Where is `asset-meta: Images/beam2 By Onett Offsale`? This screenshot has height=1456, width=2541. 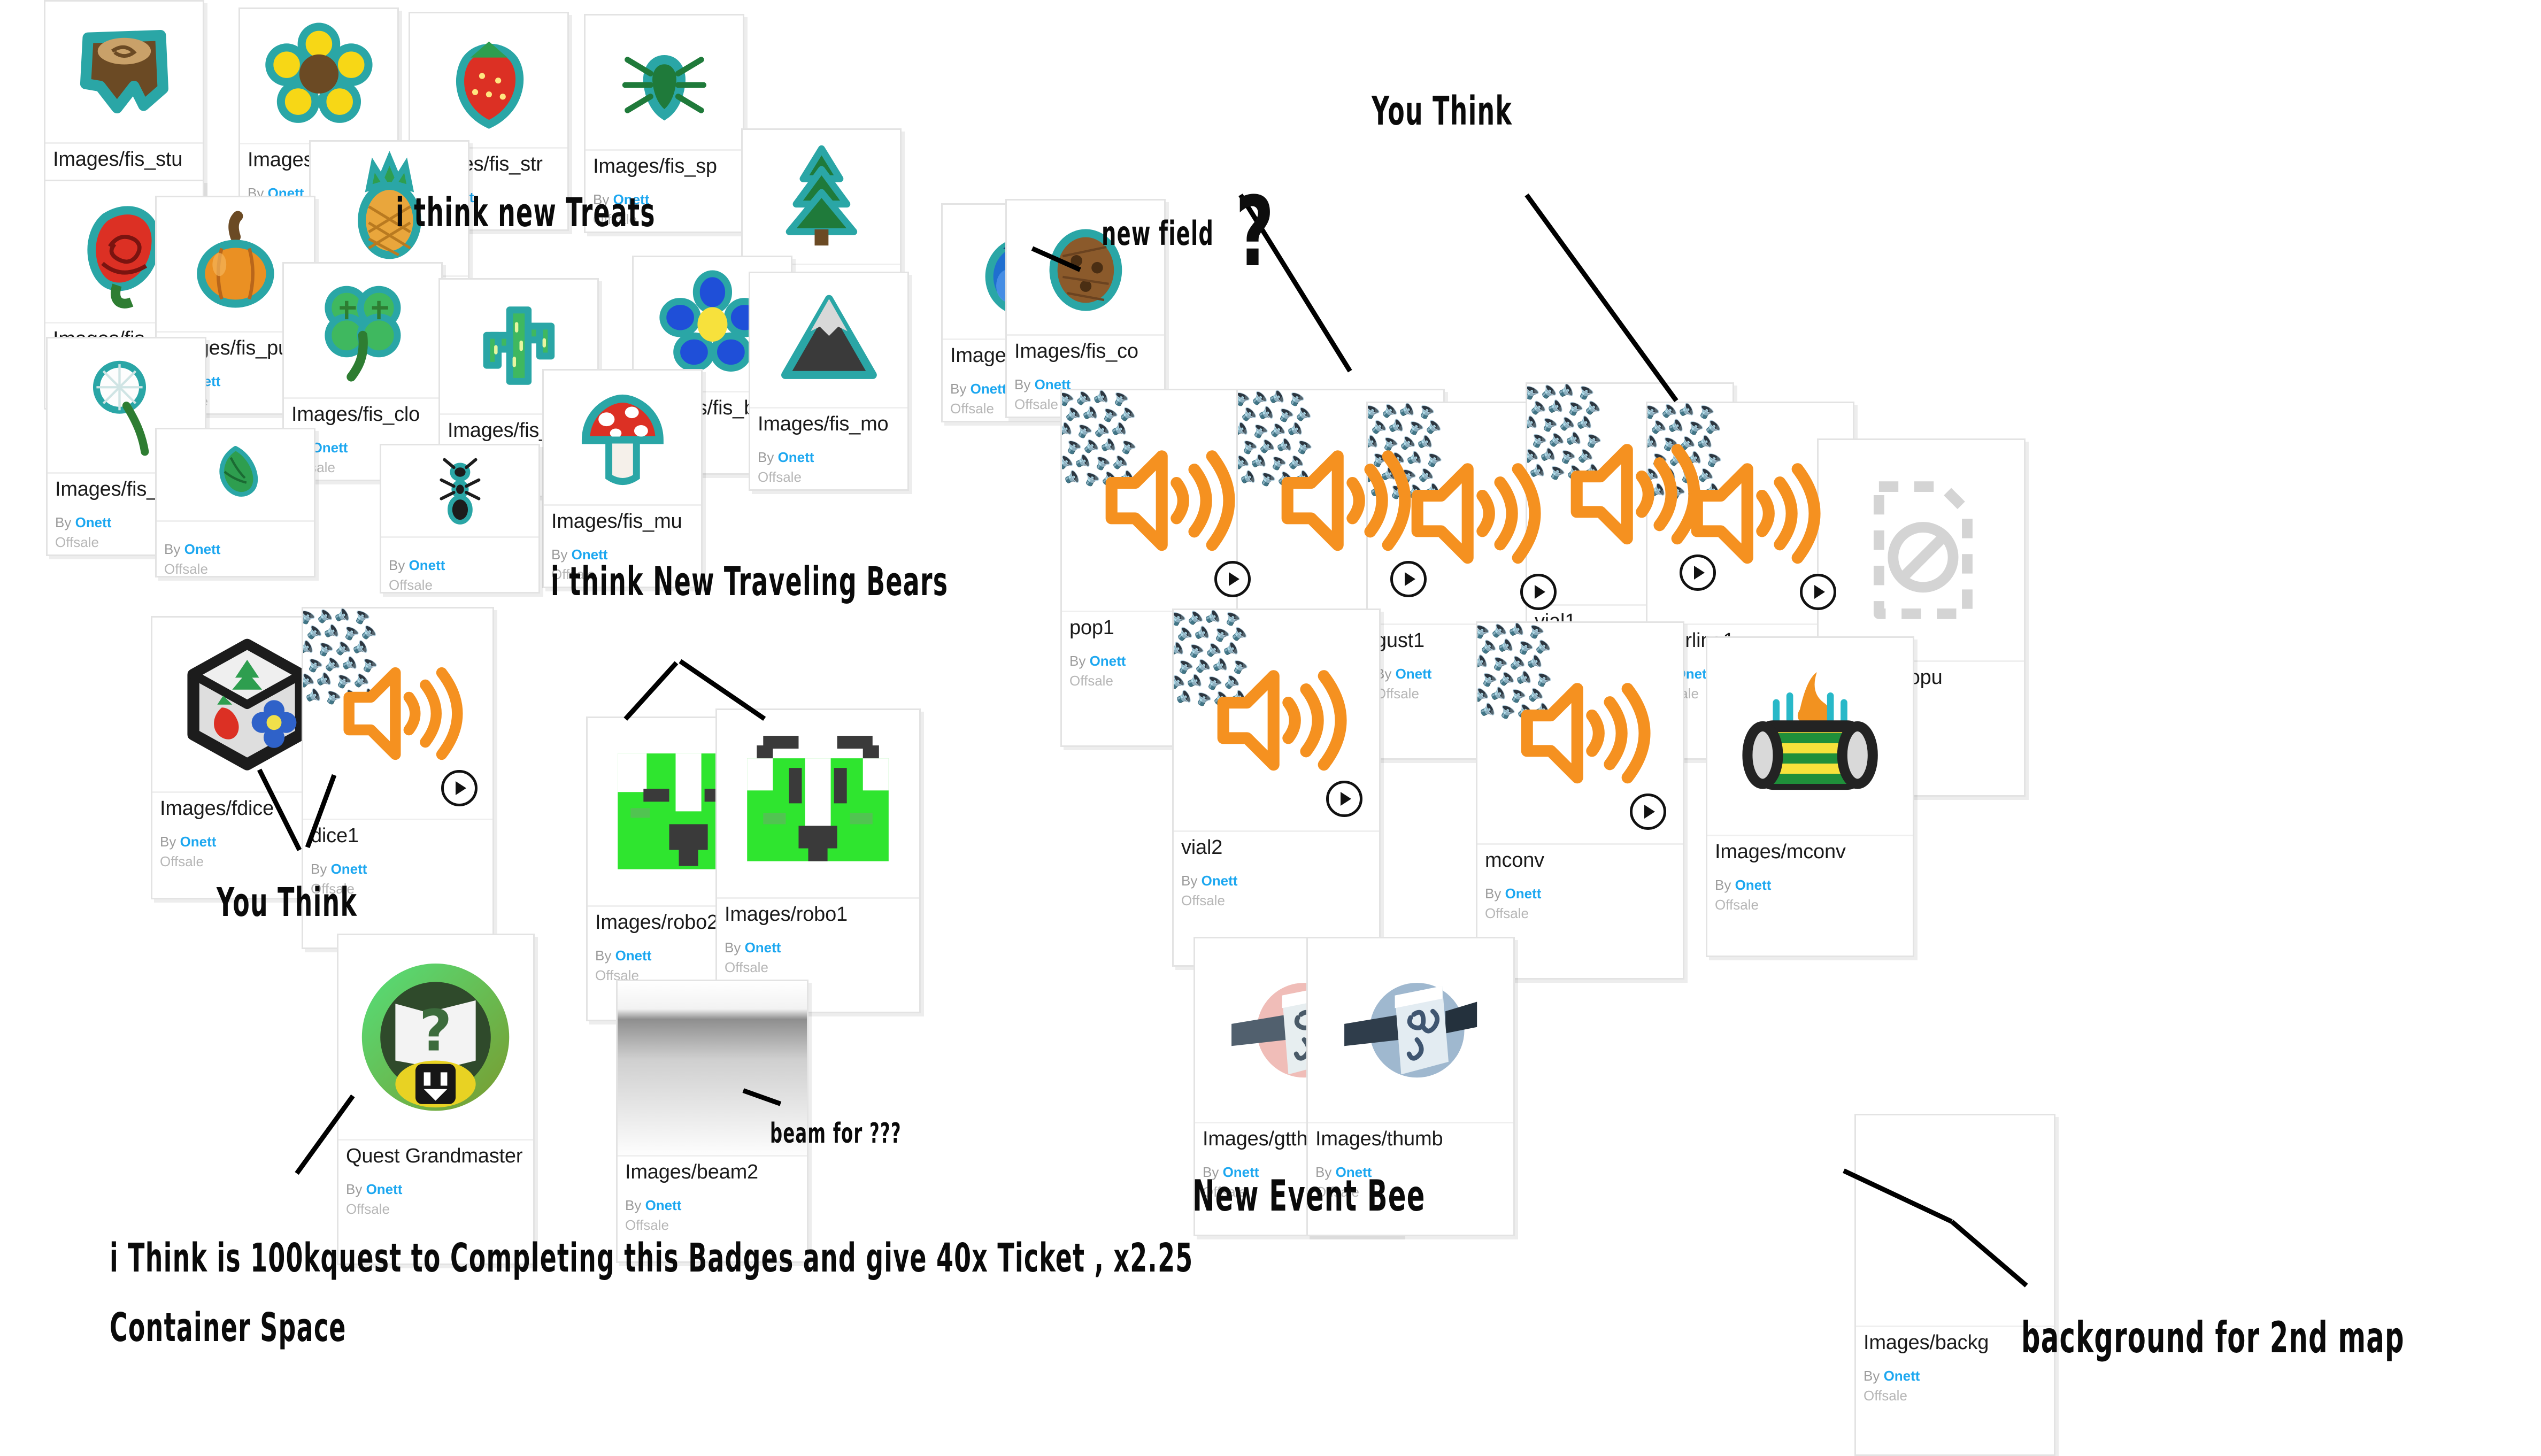
asset-meta: Images/beam2 By Onett Offsale is located at coordinates (712, 1195).